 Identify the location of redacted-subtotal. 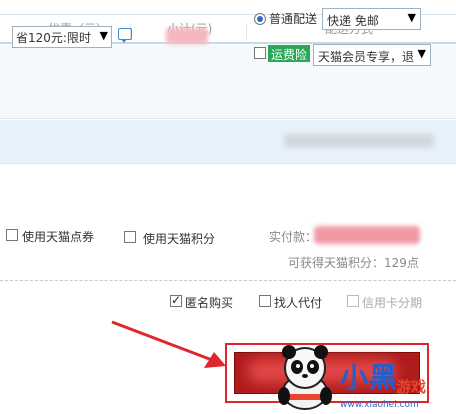
(187, 36).